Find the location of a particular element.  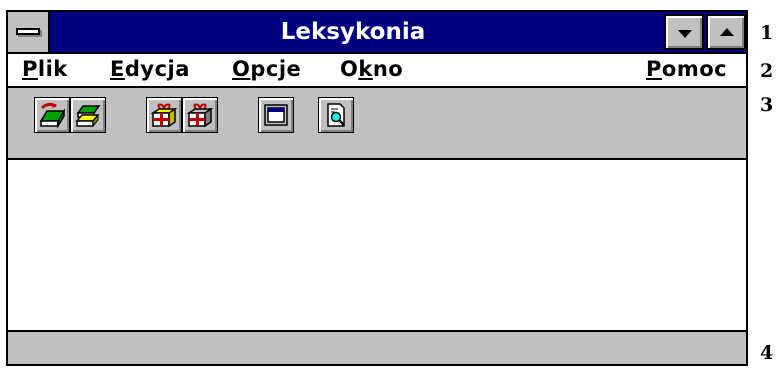

window-button is located at coordinates (276, 115).